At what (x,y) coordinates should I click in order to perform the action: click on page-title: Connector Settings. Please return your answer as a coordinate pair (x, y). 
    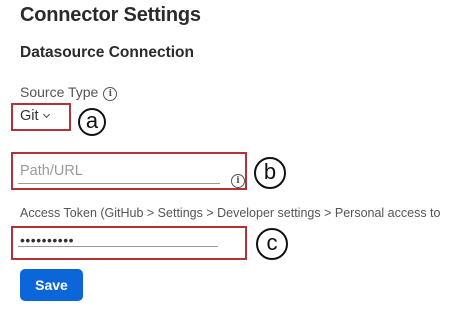
    Looking at the image, I should click on (110, 15).